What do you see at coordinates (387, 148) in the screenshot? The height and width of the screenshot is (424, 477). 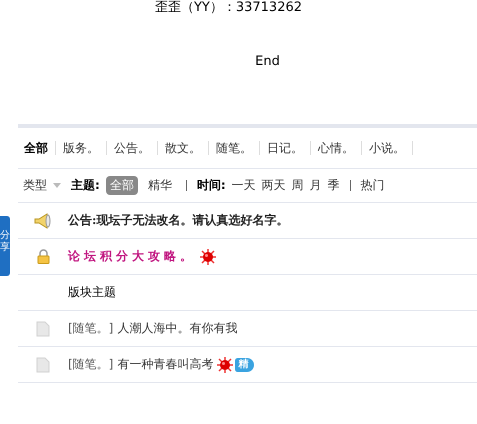 I see `category-tab: 小说。` at bounding box center [387, 148].